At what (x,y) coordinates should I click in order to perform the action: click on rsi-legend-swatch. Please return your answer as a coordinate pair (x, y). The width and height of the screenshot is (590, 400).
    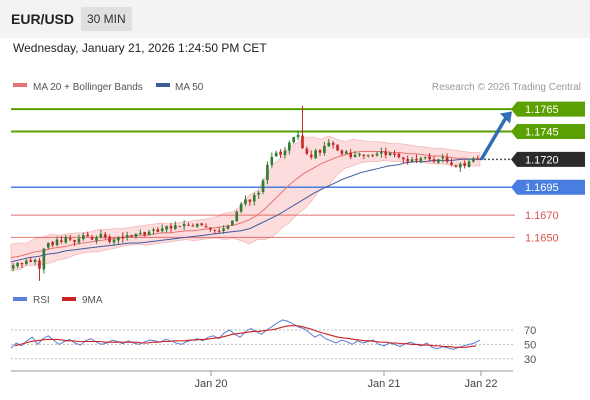
    Looking at the image, I should click on (20, 299).